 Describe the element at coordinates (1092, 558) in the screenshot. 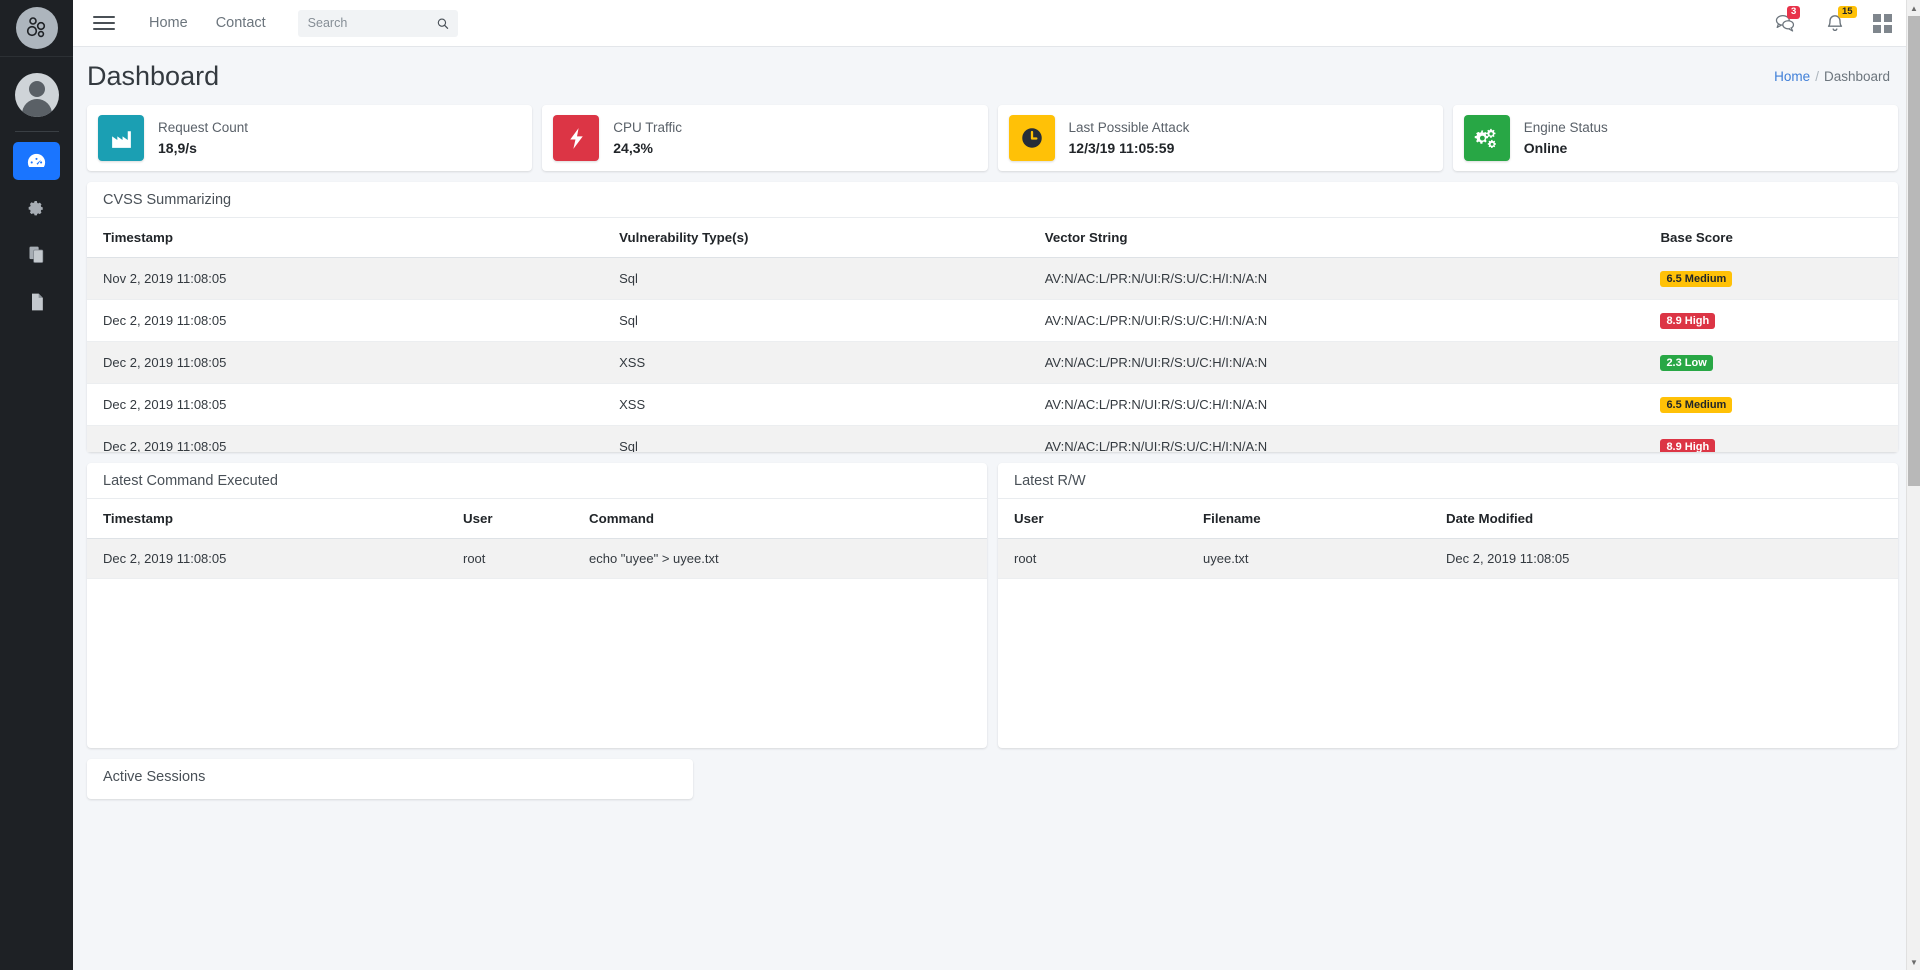

I see `rw-cell-user: root` at that location.